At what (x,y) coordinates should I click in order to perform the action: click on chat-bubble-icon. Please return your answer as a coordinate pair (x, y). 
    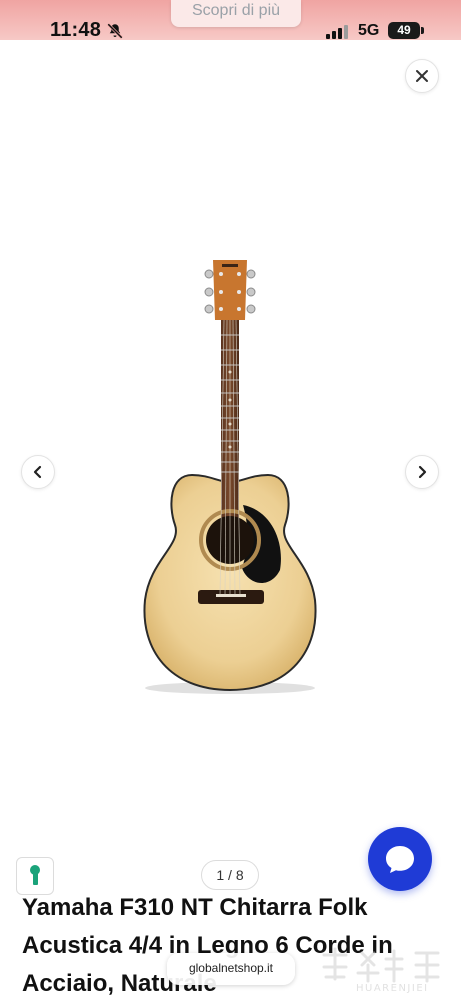
    Looking at the image, I should click on (400, 859).